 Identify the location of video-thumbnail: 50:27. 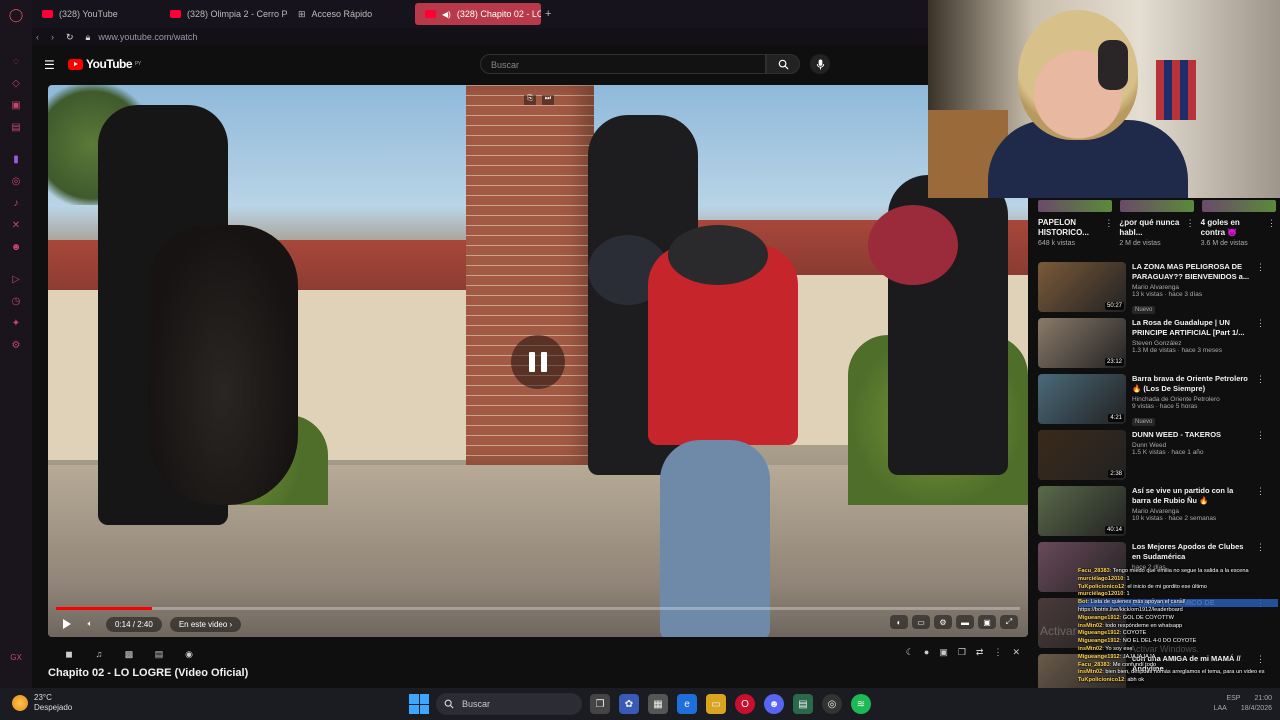
(1082, 287).